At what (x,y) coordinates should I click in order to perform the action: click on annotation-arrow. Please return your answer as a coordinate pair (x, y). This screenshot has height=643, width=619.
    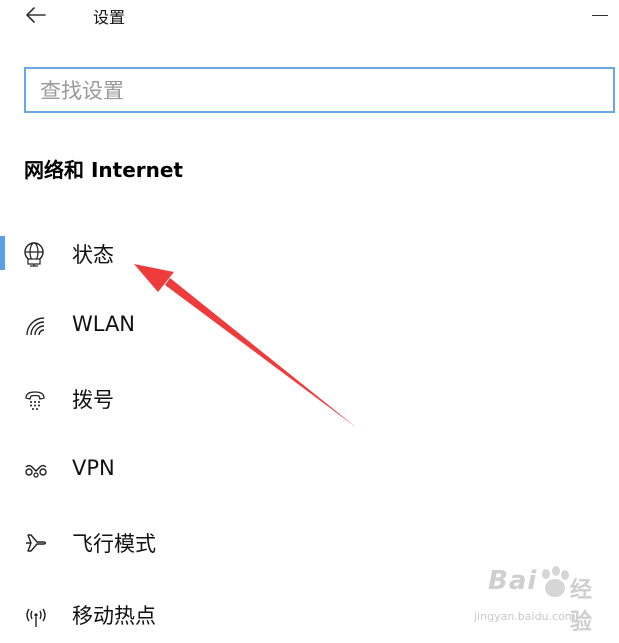
    Looking at the image, I should click on (245, 346).